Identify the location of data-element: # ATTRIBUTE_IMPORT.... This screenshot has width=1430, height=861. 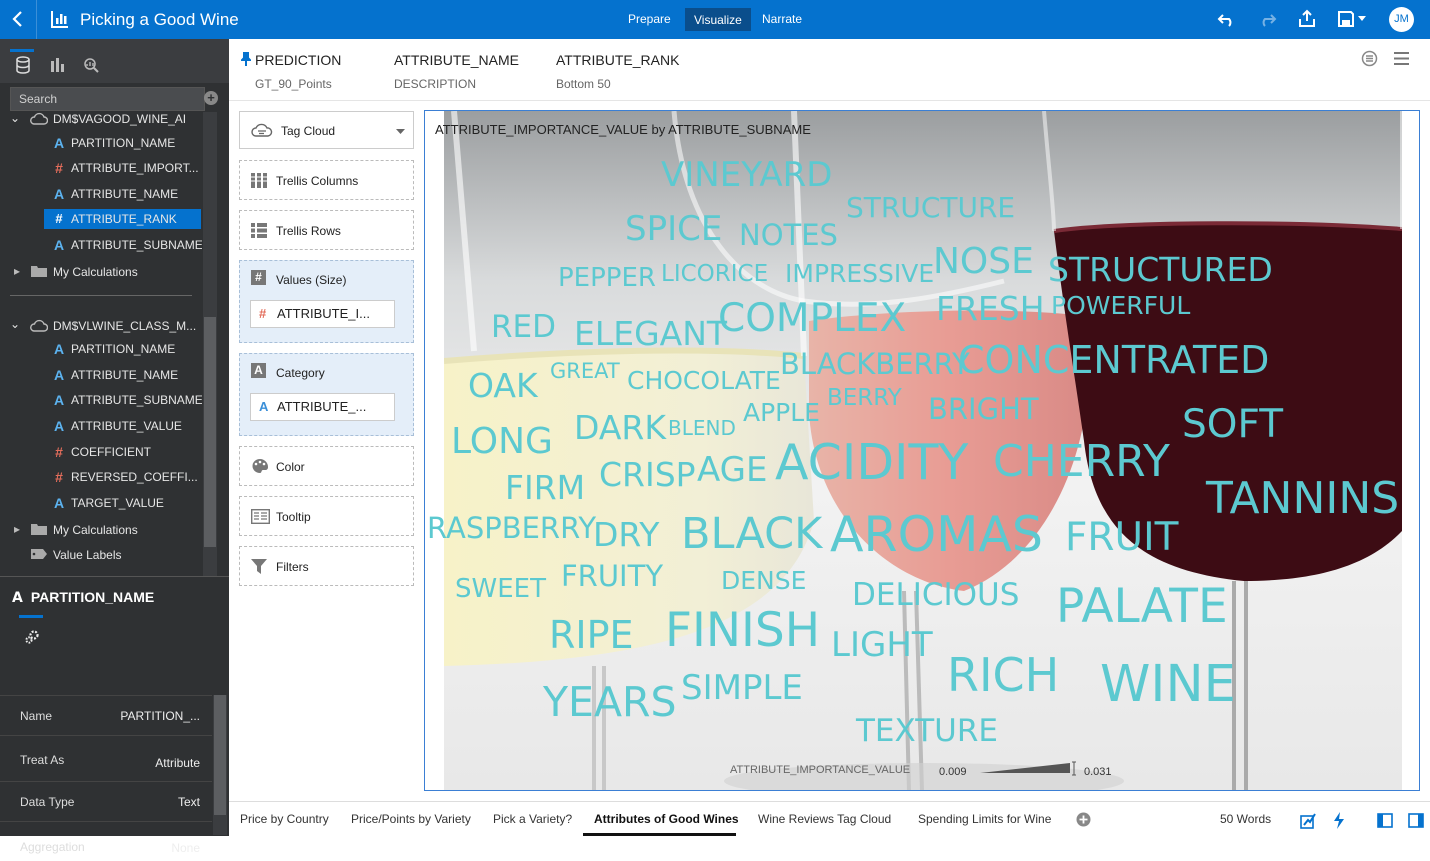
(101, 168).